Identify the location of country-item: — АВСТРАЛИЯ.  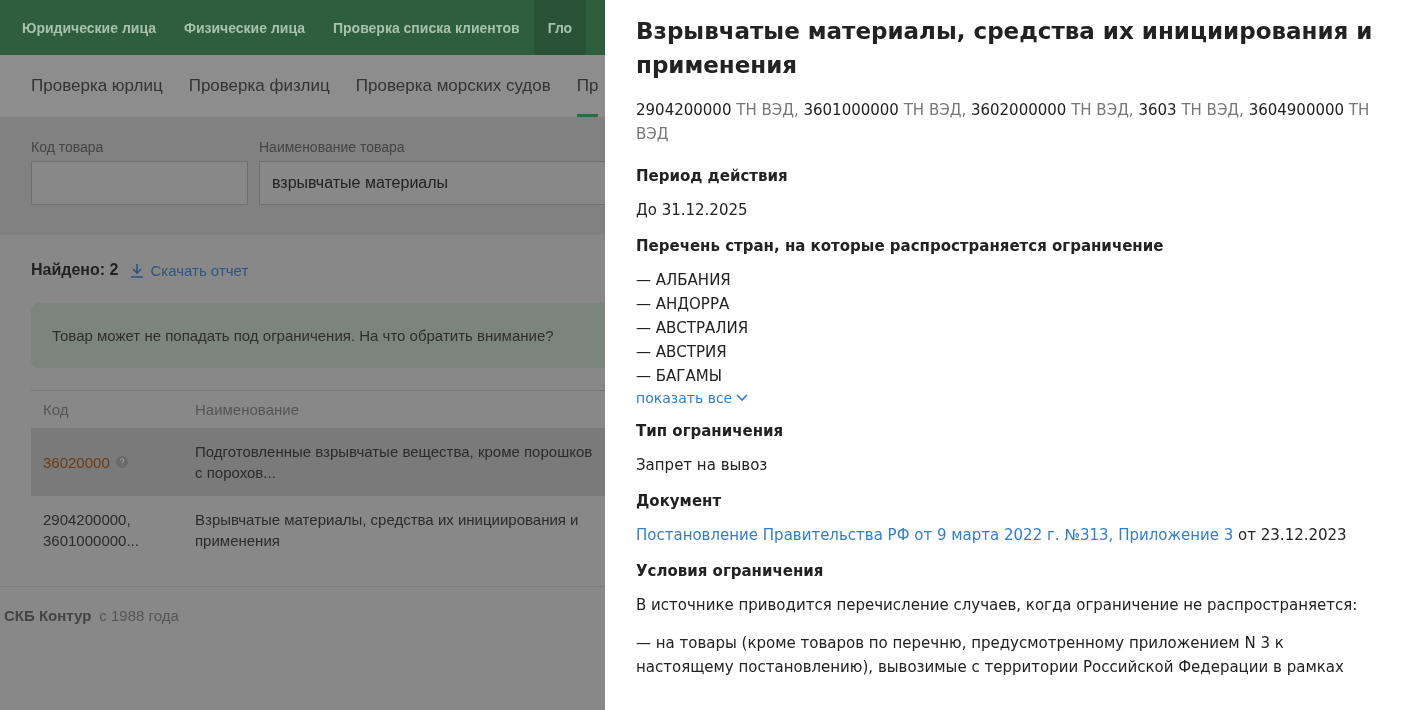
(693, 328).